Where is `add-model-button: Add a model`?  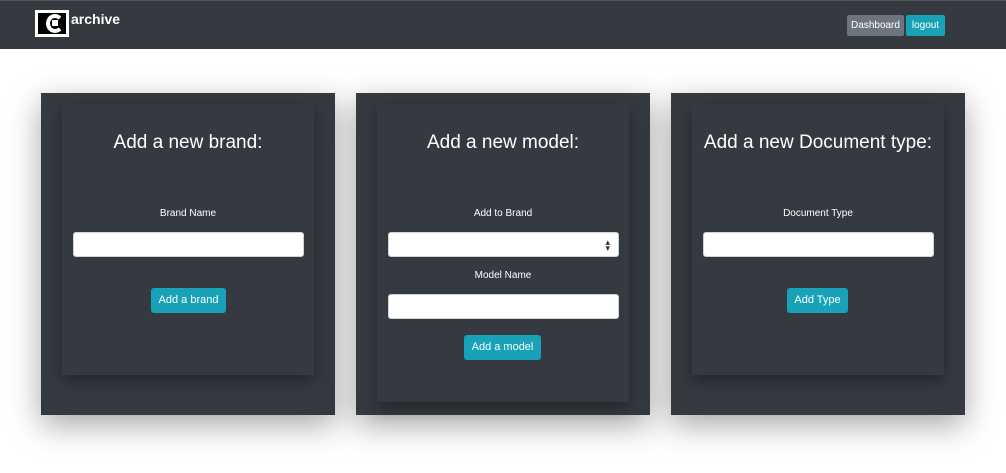
add-model-button: Add a model is located at coordinates (502, 347).